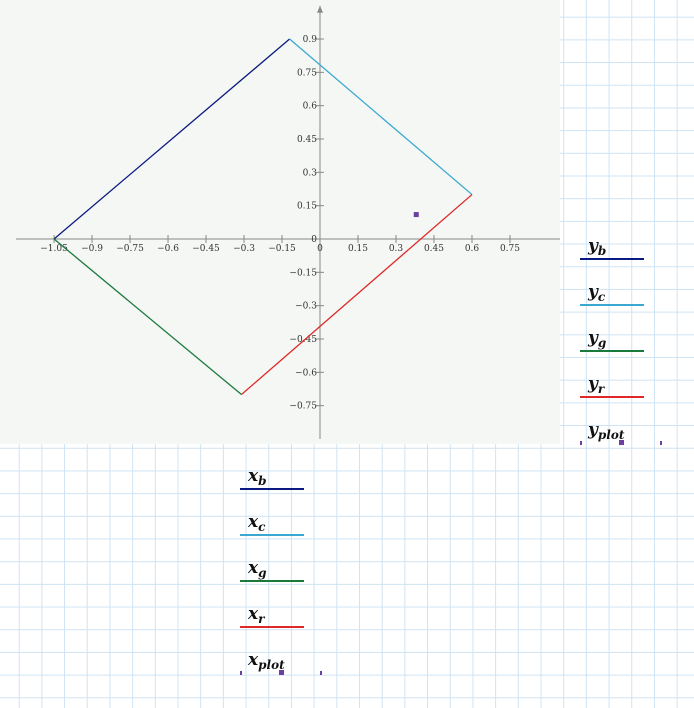 This screenshot has height=708, width=694. Describe the element at coordinates (282, 249) in the screenshot. I see `x-tick-label: −0.15` at that location.